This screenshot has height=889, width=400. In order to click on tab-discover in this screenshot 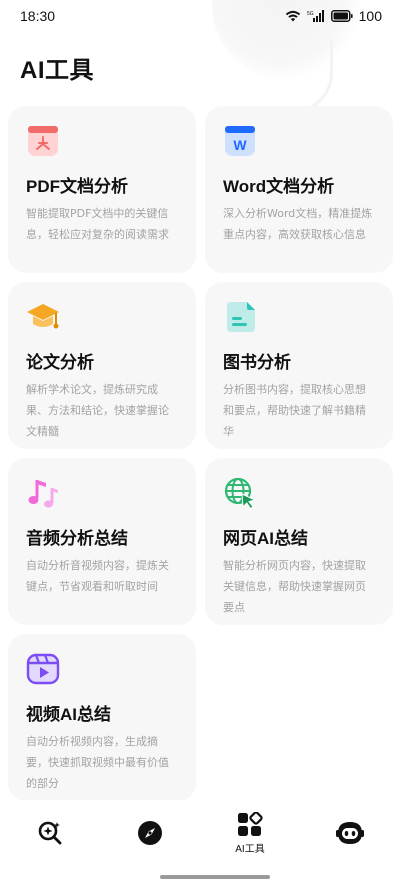, I will do `click(150, 828)`.